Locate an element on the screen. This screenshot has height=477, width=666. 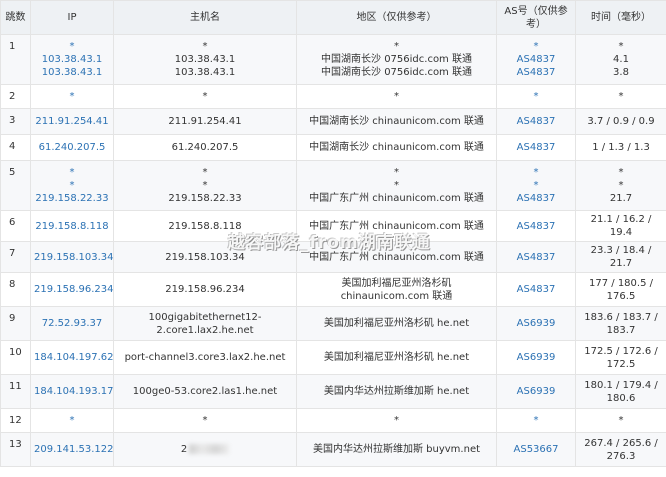
latency: 21.7 is located at coordinates (621, 198).